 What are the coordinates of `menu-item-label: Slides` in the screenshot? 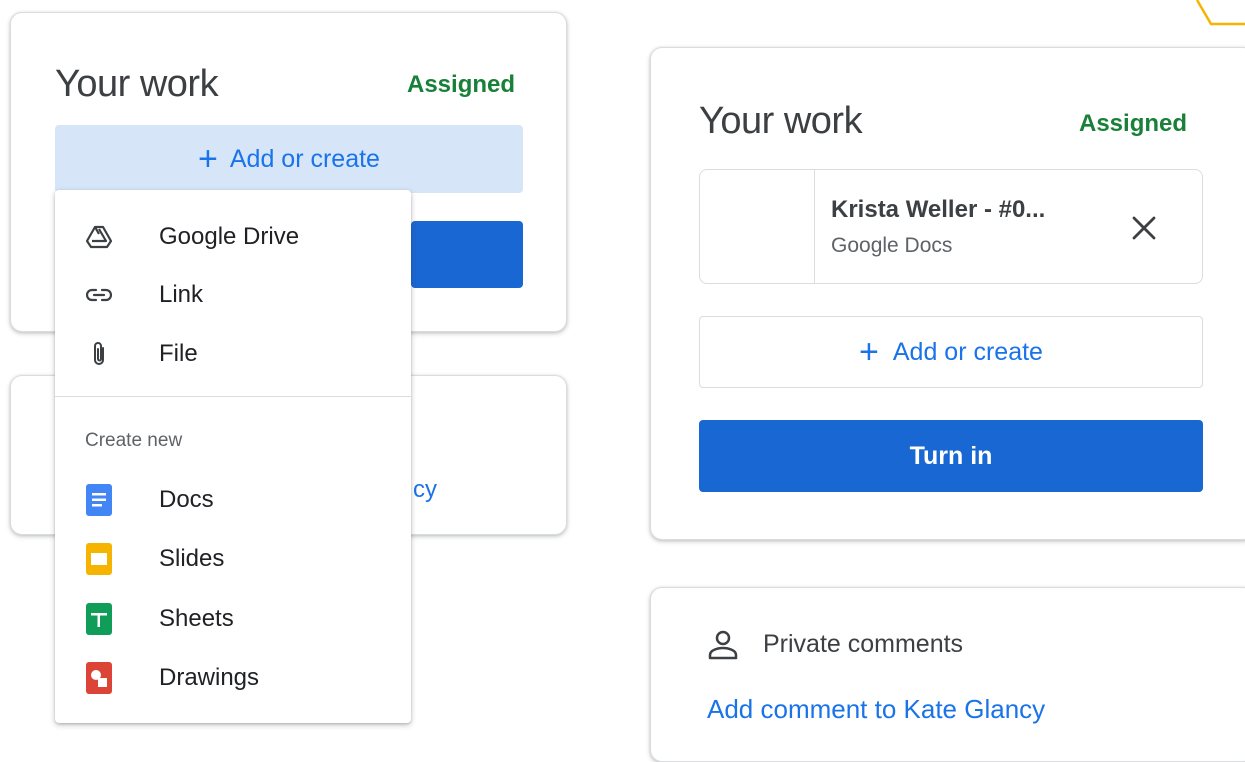 It's located at (192, 558).